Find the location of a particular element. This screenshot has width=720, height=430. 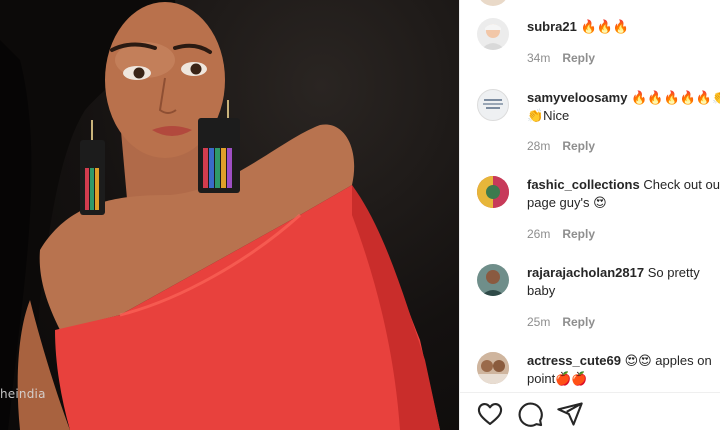

comment-body: 🔥🔥🔥 is located at coordinates (605, 26).